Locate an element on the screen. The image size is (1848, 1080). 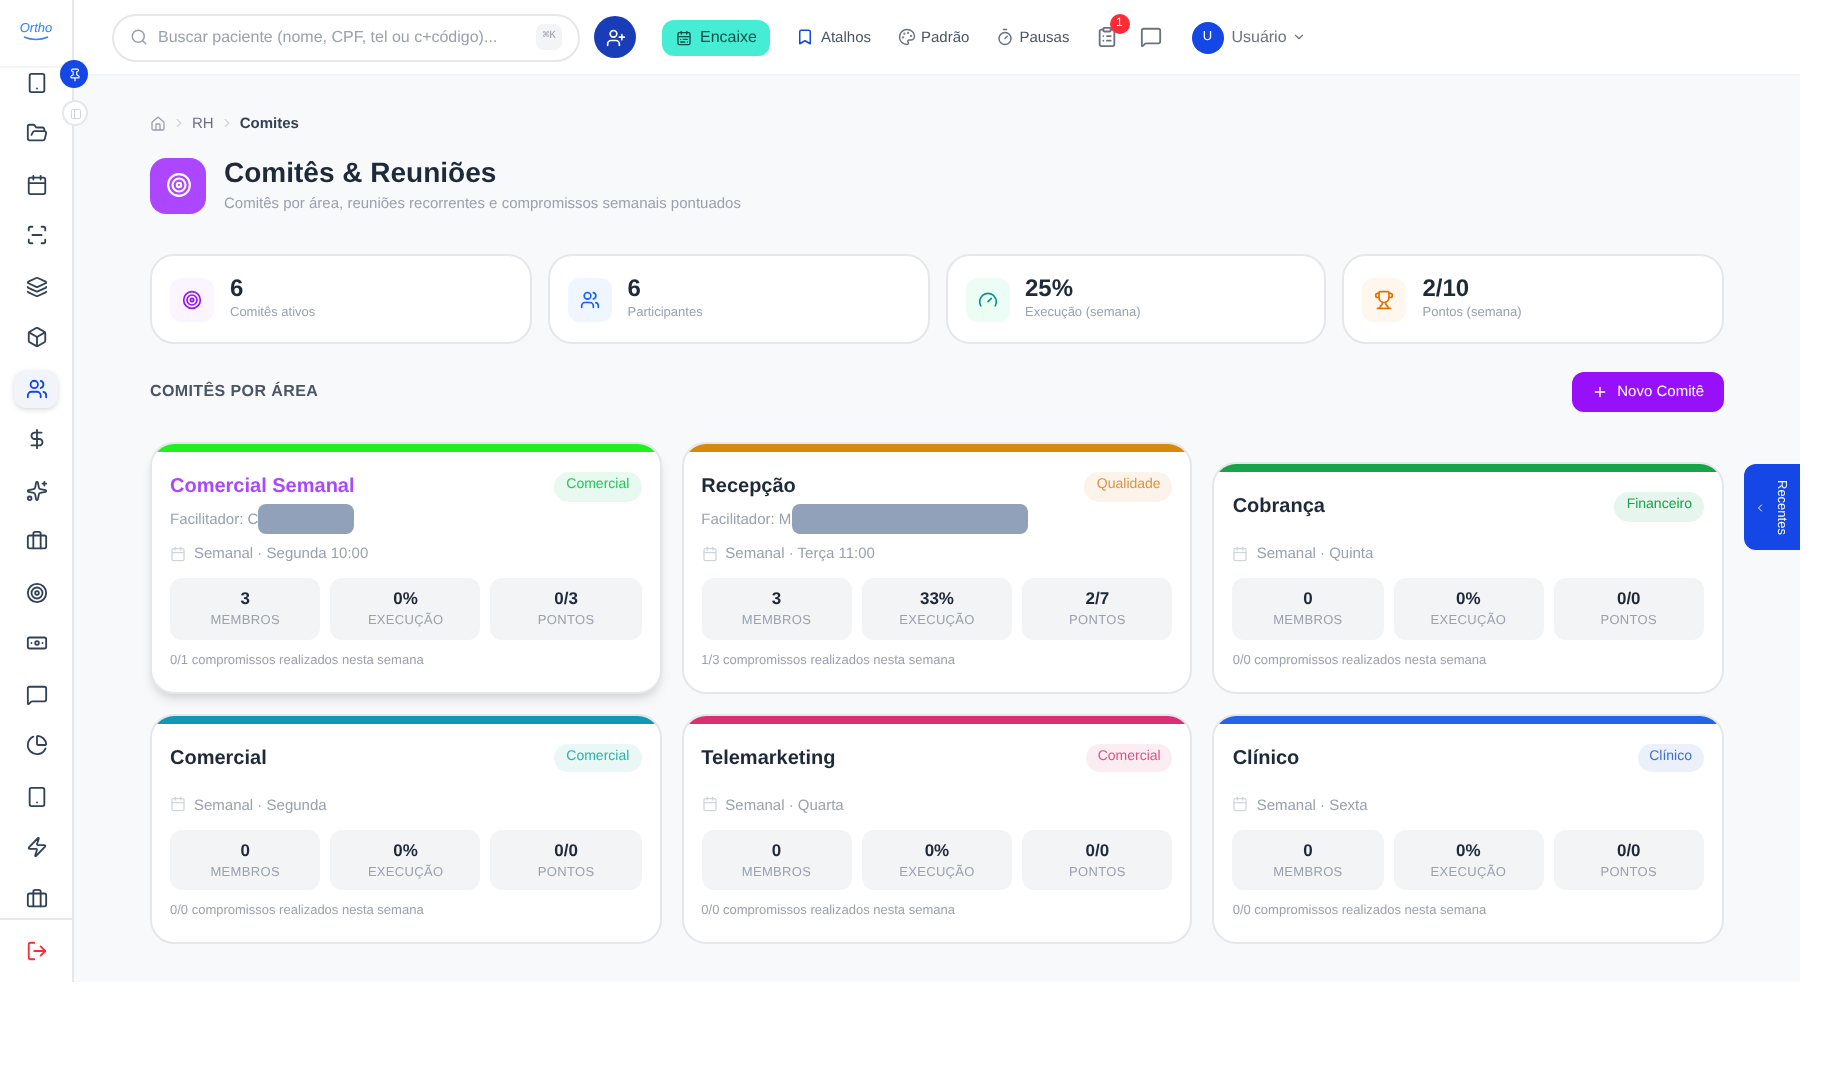
section-title: COMITÊS POR ÁREA is located at coordinates (234, 392).